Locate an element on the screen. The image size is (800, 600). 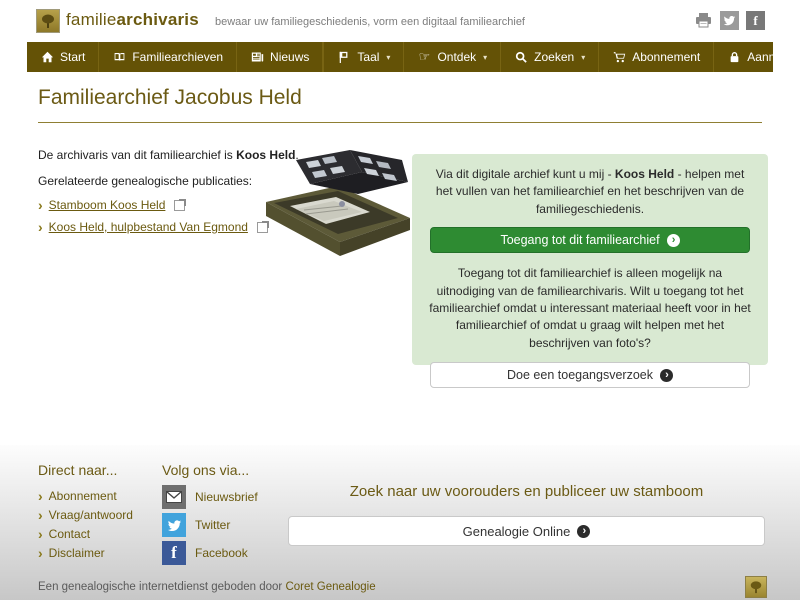
nav-item-label: Familiearchieven is located at coordinates (178, 57).